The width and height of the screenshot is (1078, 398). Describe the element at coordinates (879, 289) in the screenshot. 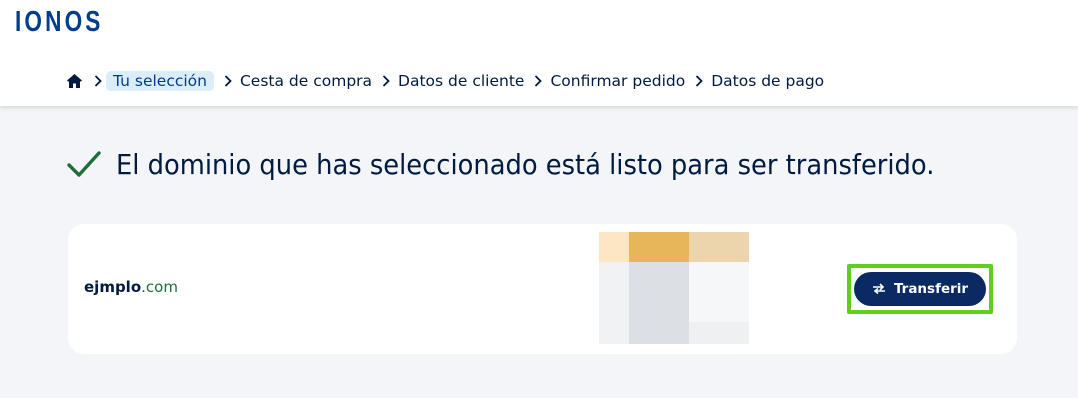

I see `swap-arrows-icon` at that location.